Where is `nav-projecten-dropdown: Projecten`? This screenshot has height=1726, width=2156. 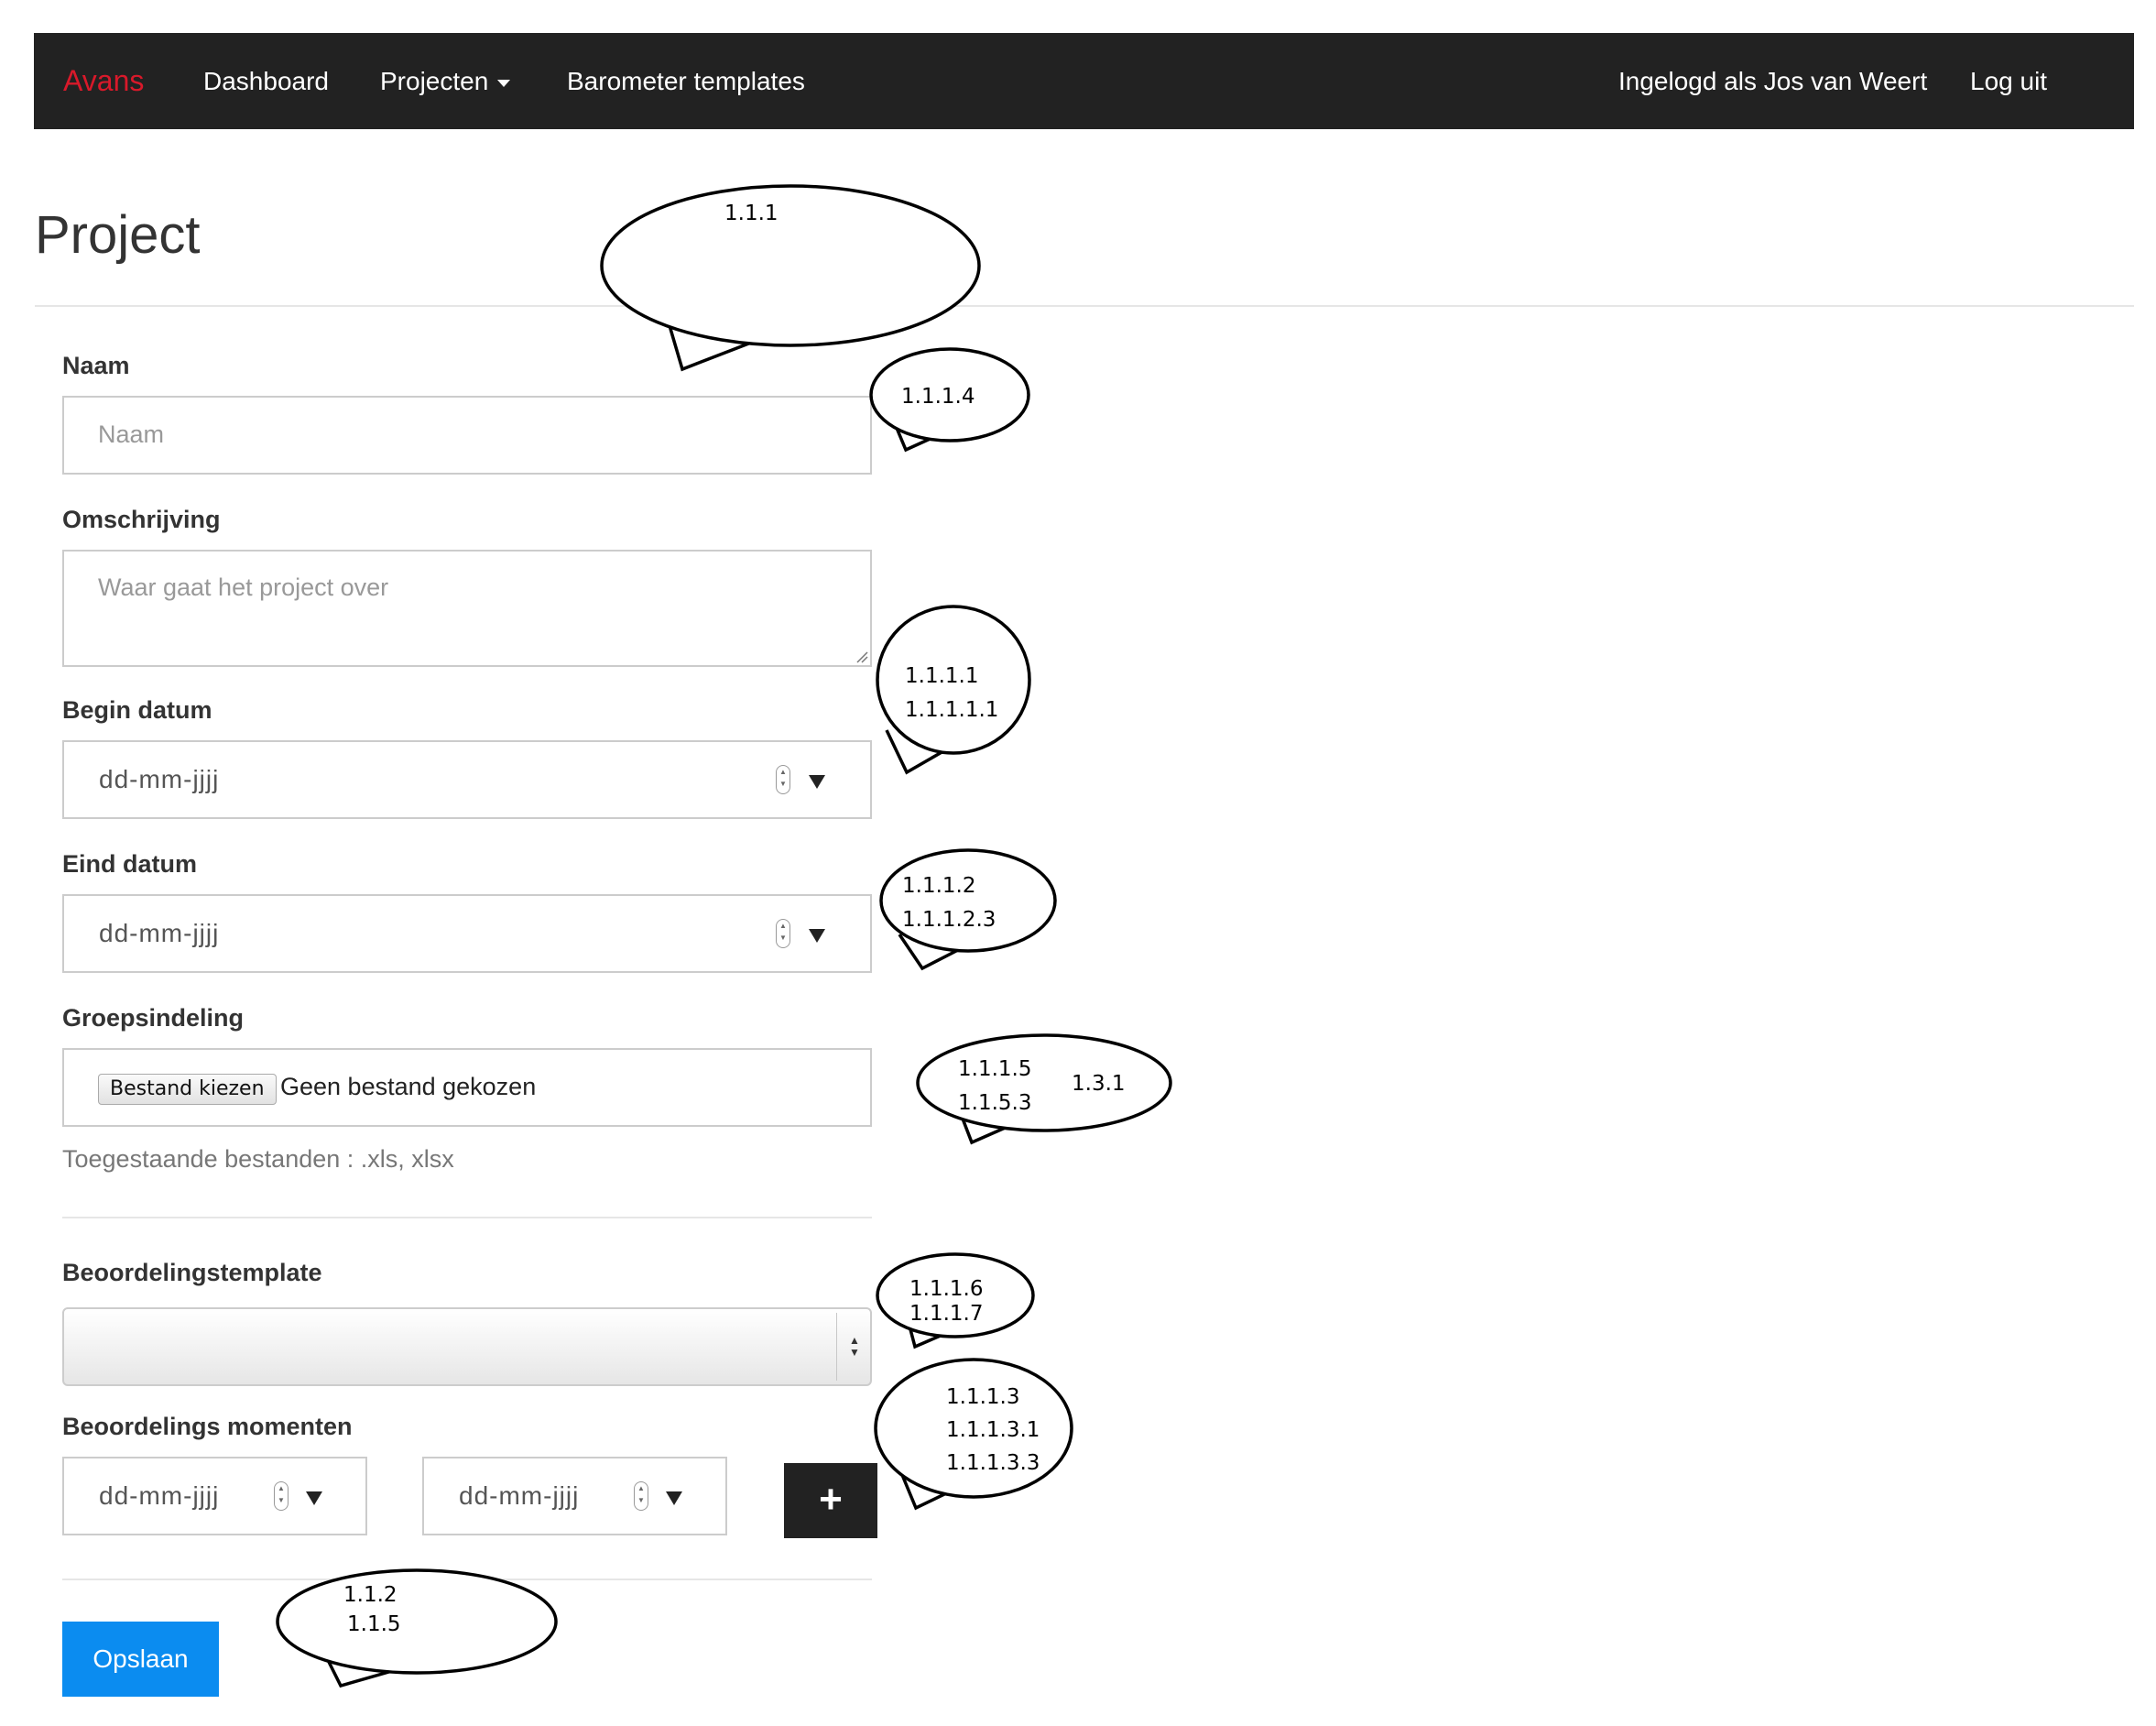 nav-projecten-dropdown: Projecten is located at coordinates (445, 81).